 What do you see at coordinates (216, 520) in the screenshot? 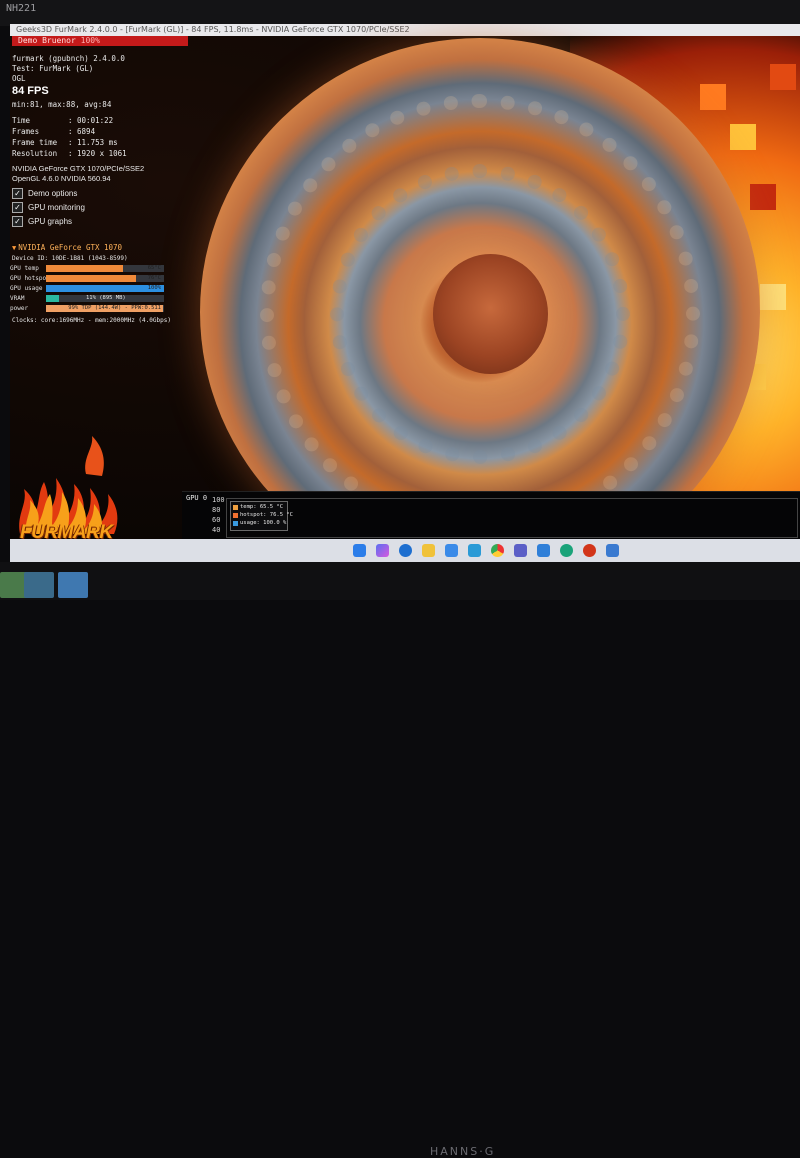
I see `graph-y-tick: 60` at bounding box center [216, 520].